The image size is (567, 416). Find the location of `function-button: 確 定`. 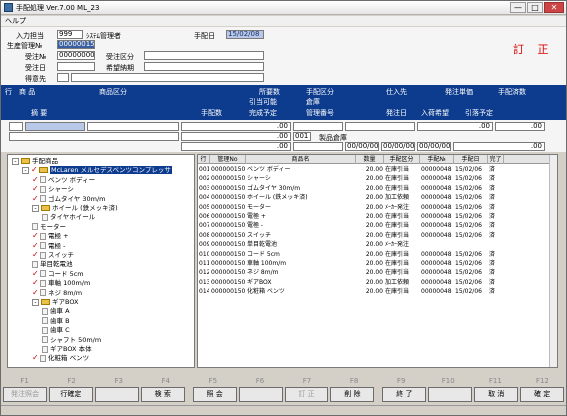

function-button: 確 定 is located at coordinates (542, 394).